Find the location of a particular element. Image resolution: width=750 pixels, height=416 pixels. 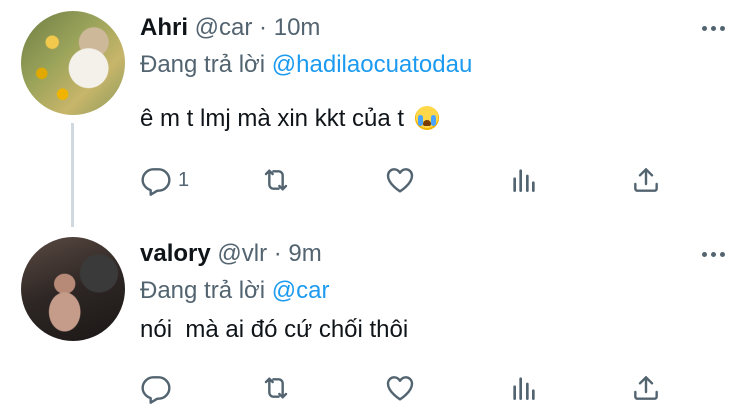

tweet-header: valory @vlr · 9m is located at coordinates (231, 254).